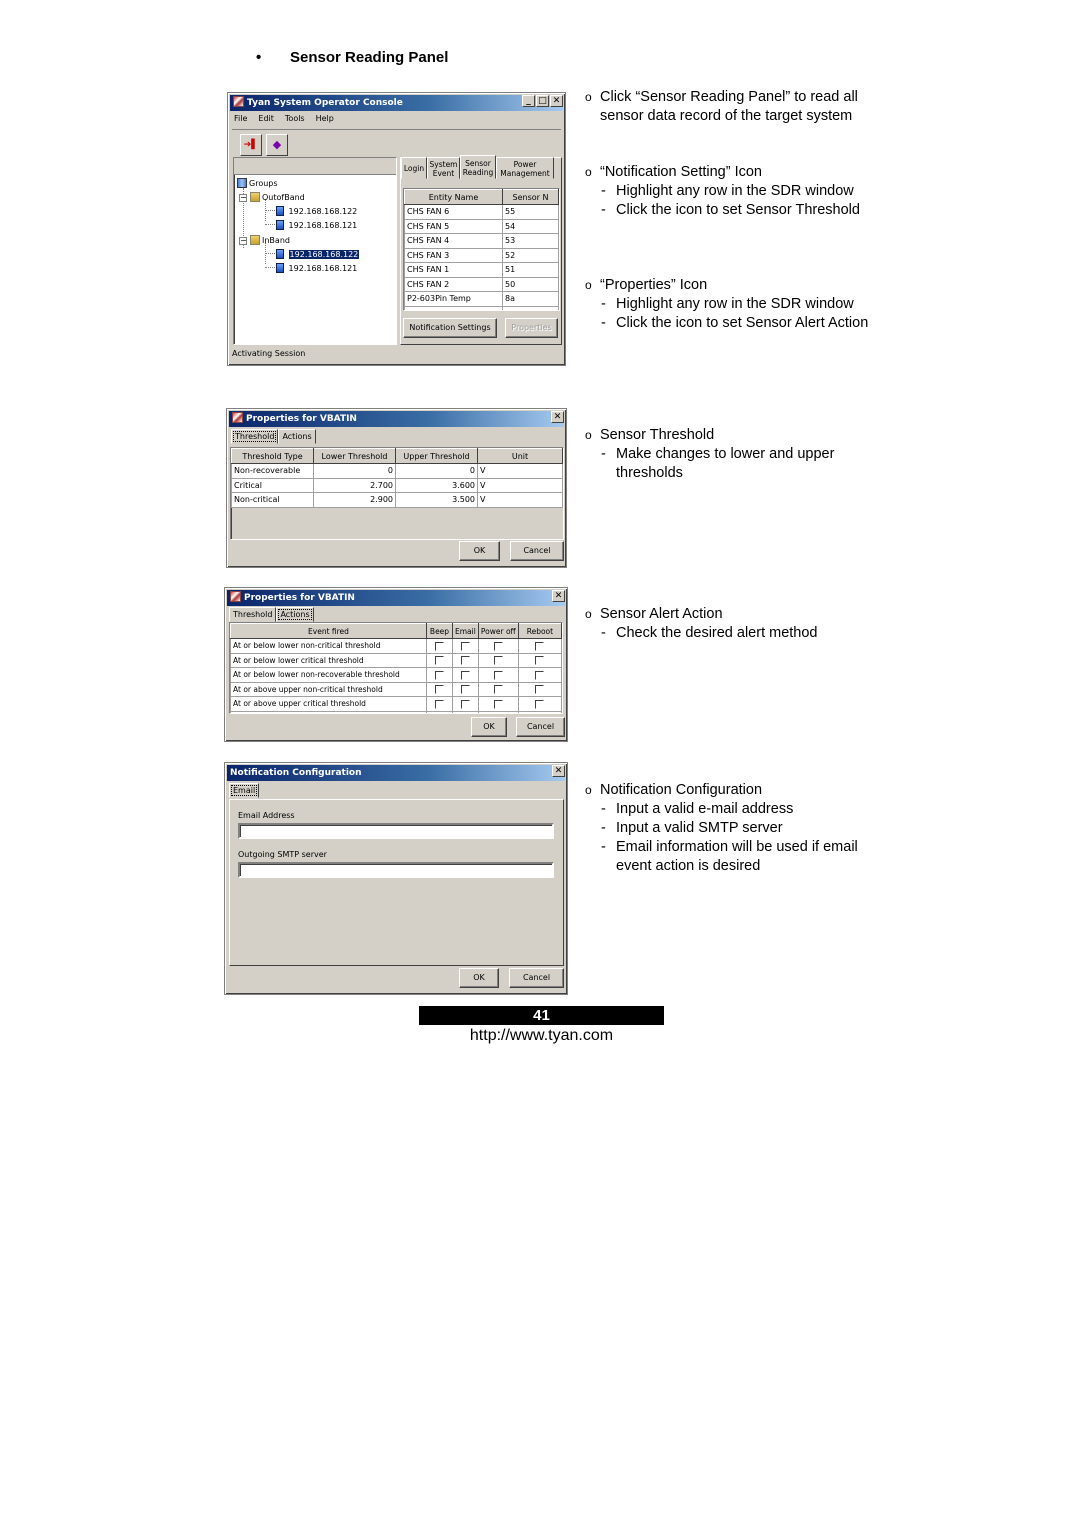 This screenshot has height=1528, width=1080. What do you see at coordinates (481, 226) in the screenshot?
I see `sdr-row: CHS FAN 5 54` at bounding box center [481, 226].